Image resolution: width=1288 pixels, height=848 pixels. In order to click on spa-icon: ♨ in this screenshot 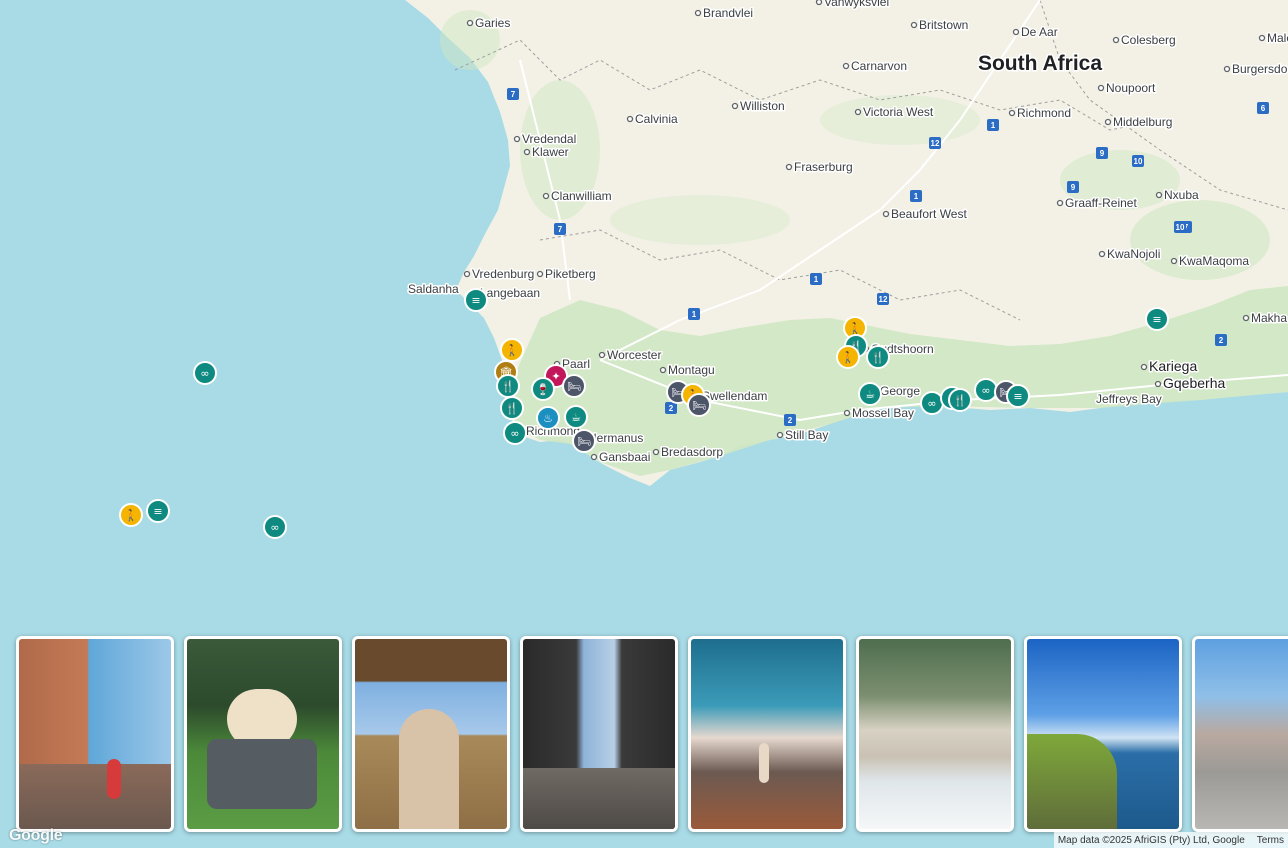, I will do `click(548, 418)`.